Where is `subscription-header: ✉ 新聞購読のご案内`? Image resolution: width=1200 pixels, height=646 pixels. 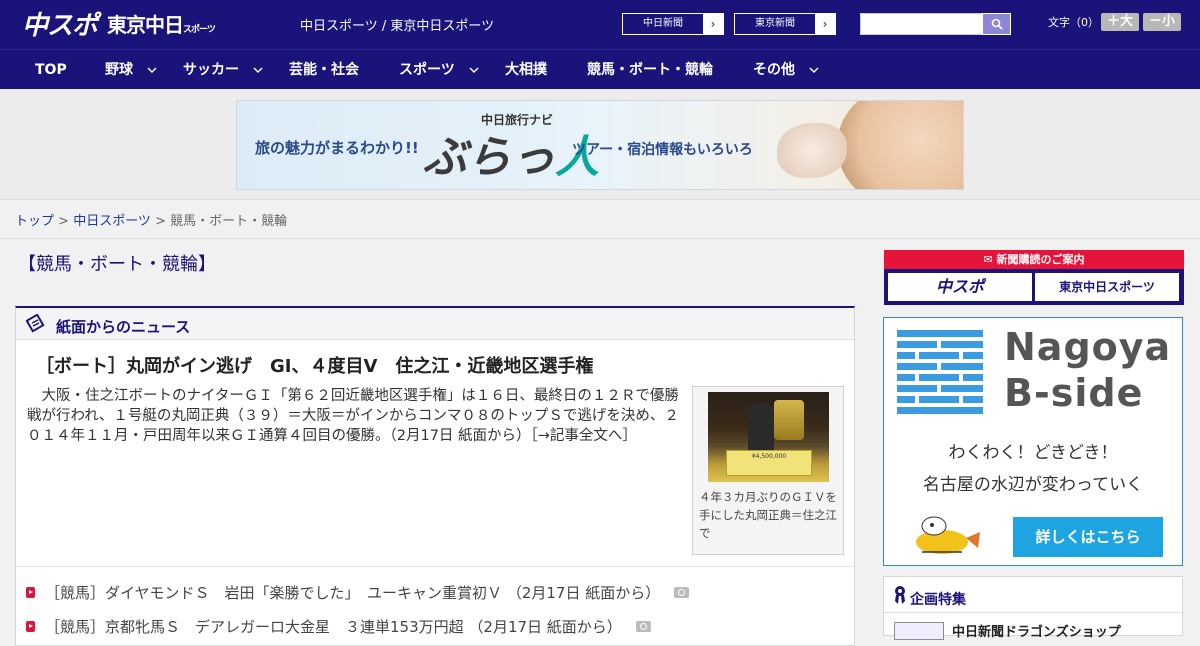 subscription-header: ✉ 新聞購読のご案内 is located at coordinates (1034, 259).